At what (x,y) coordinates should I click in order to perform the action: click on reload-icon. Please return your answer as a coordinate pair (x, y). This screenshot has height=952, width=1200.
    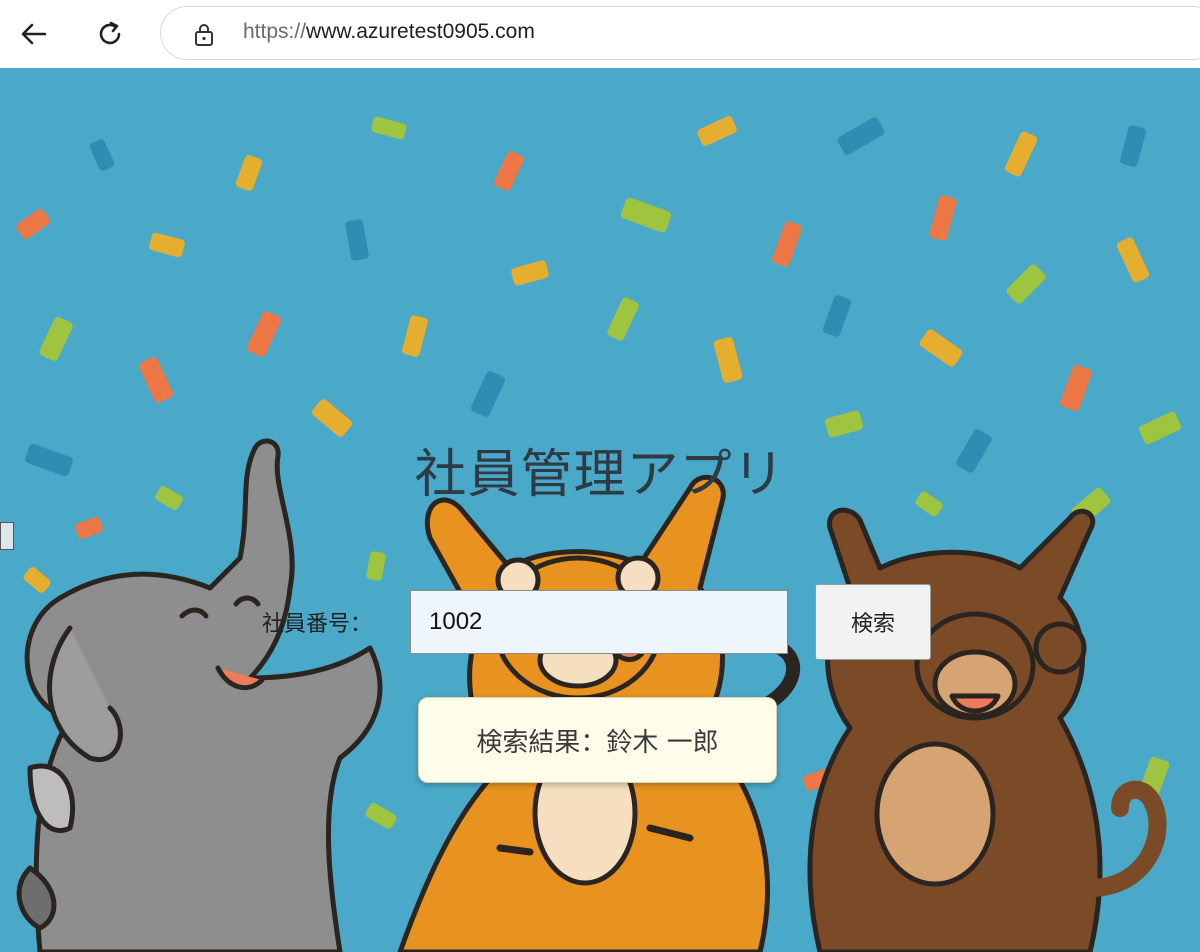
    Looking at the image, I should click on (110, 33).